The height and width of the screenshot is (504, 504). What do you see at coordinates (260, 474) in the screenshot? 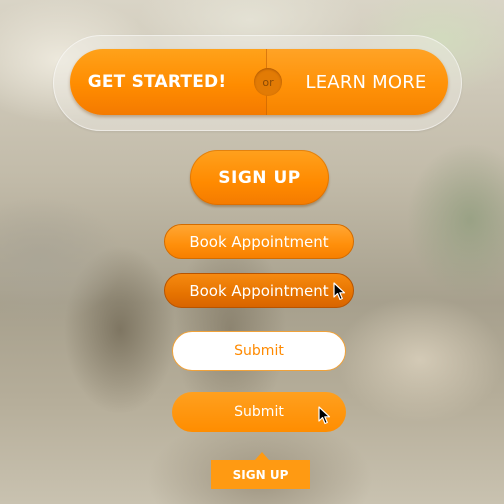
I see `sign-up-button-small: SIGN UP` at bounding box center [260, 474].